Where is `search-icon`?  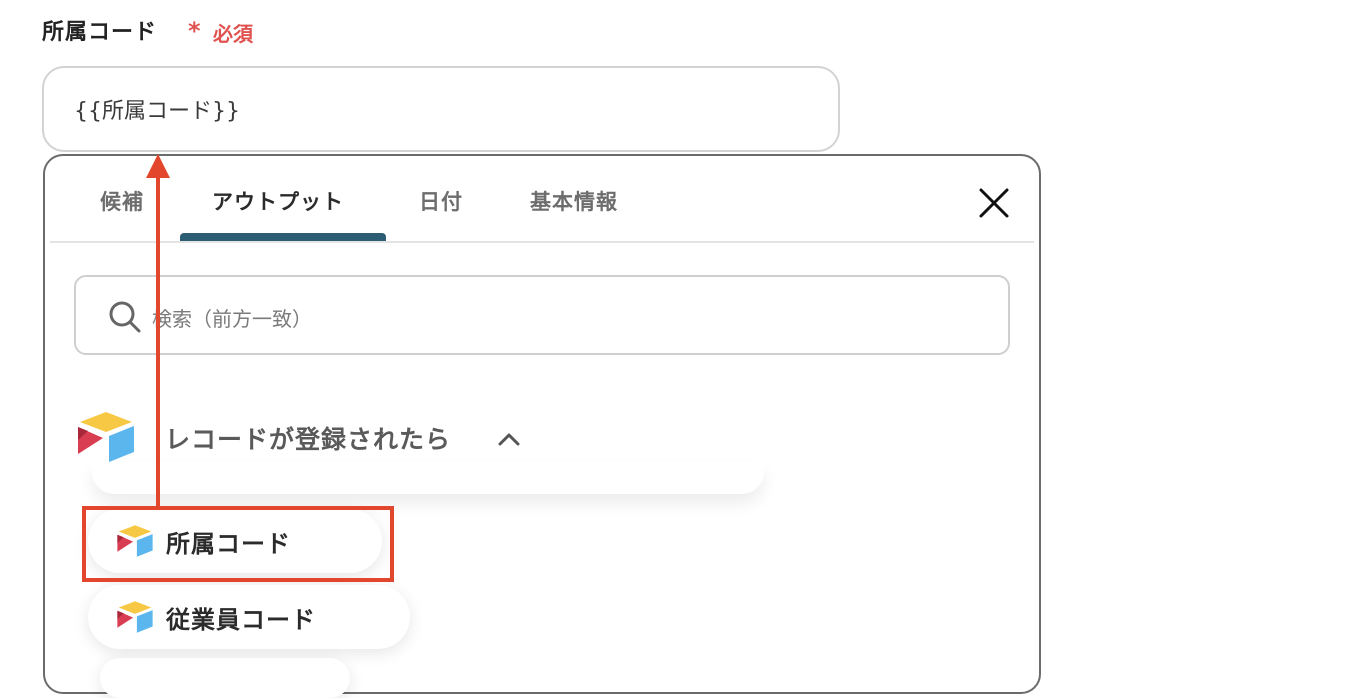 search-icon is located at coordinates (125, 317).